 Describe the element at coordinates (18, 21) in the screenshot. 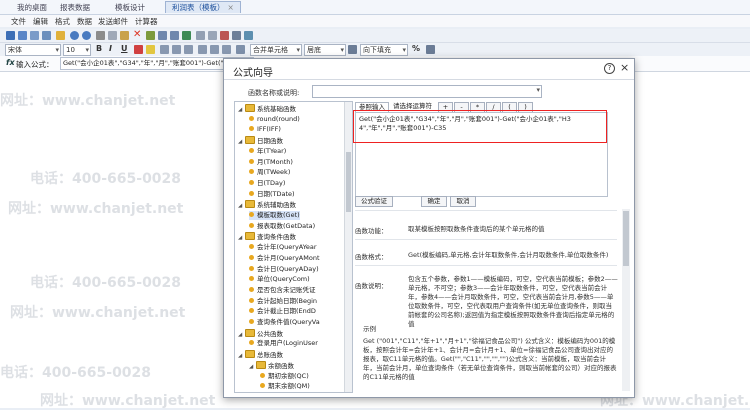

I see `menu-file: 文件` at that location.